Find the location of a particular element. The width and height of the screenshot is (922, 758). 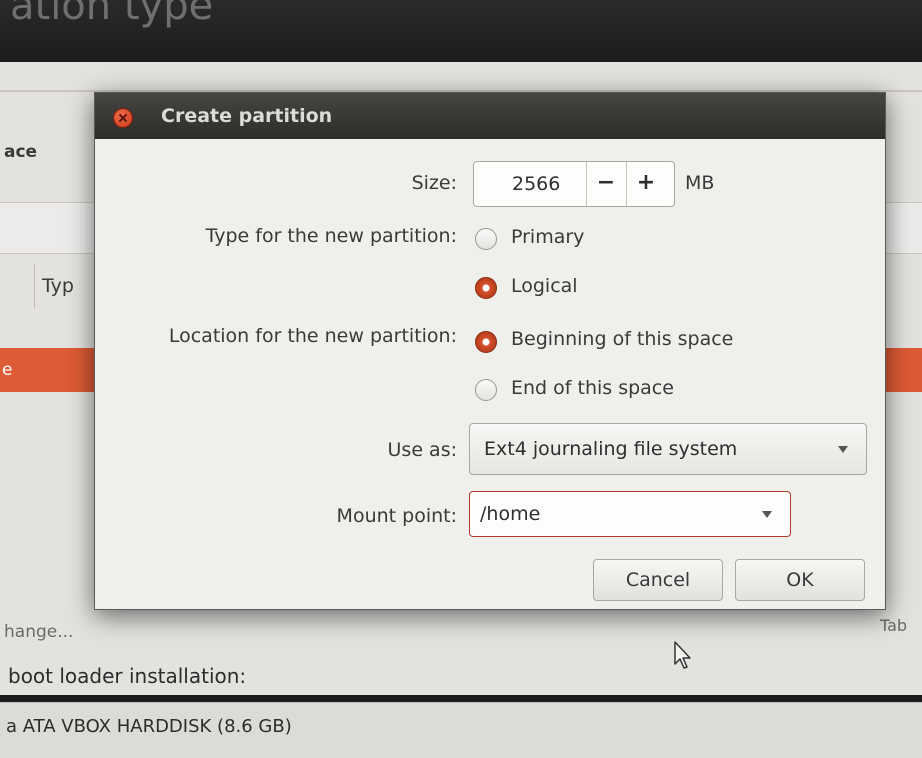

close-icon is located at coordinates (123, 118).